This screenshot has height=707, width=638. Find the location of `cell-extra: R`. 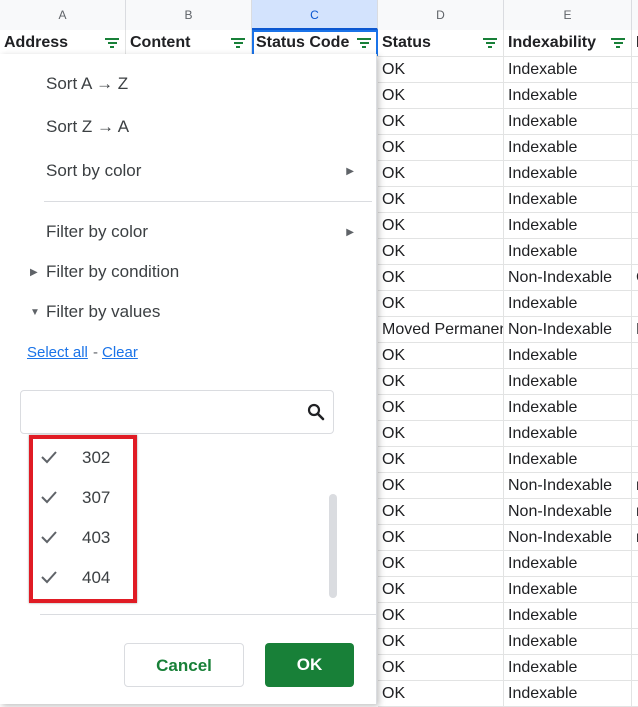

cell-extra: R is located at coordinates (635, 329).